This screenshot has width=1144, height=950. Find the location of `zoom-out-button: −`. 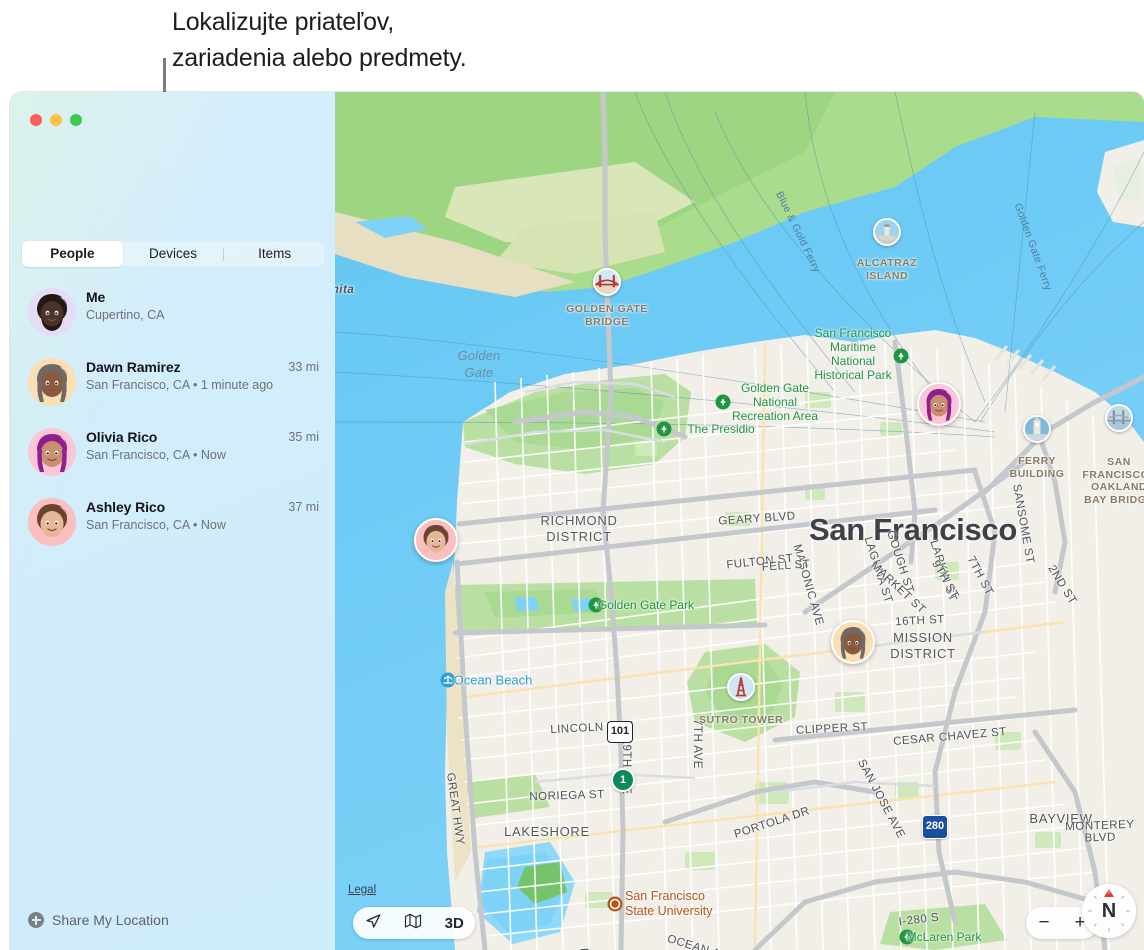

zoom-out-button: − is located at coordinates (1043, 923).